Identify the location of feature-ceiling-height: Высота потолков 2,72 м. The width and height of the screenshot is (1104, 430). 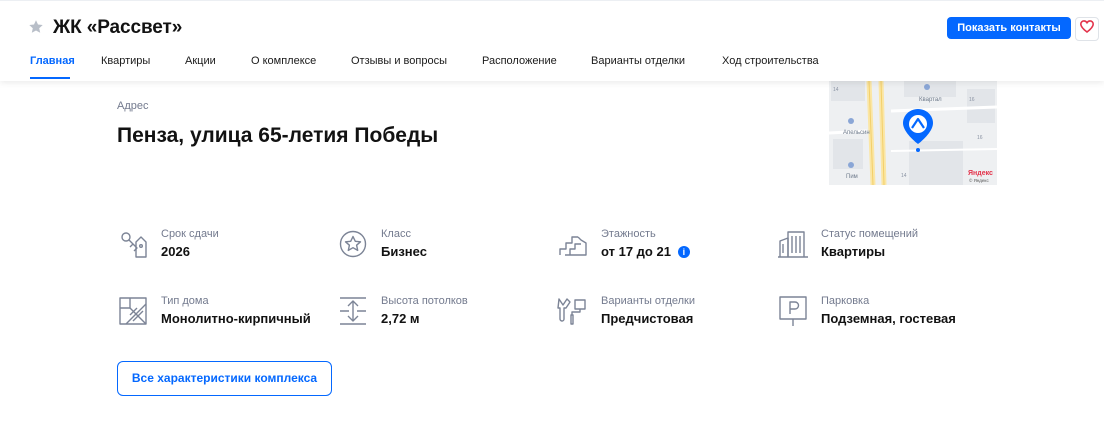
(447, 315).